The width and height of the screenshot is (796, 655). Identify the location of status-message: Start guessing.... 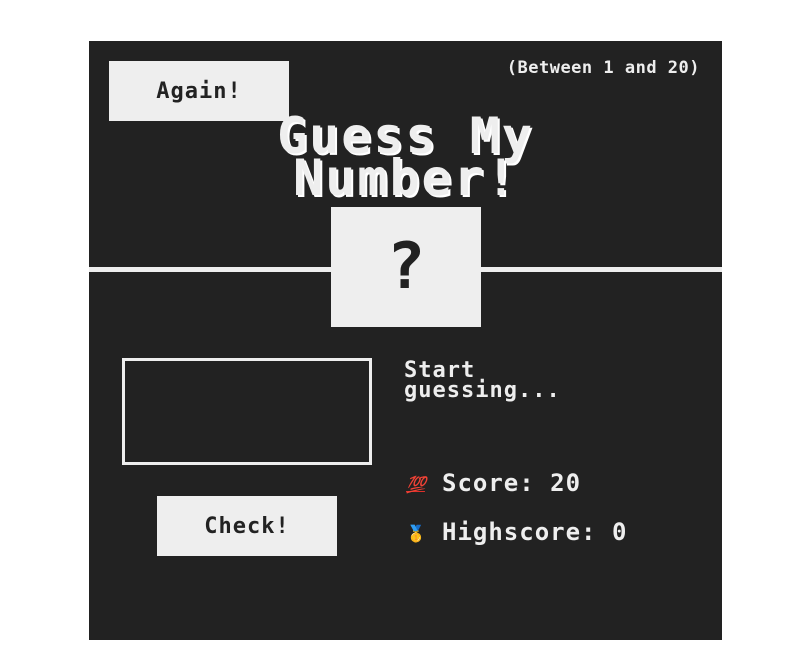
(534, 381).